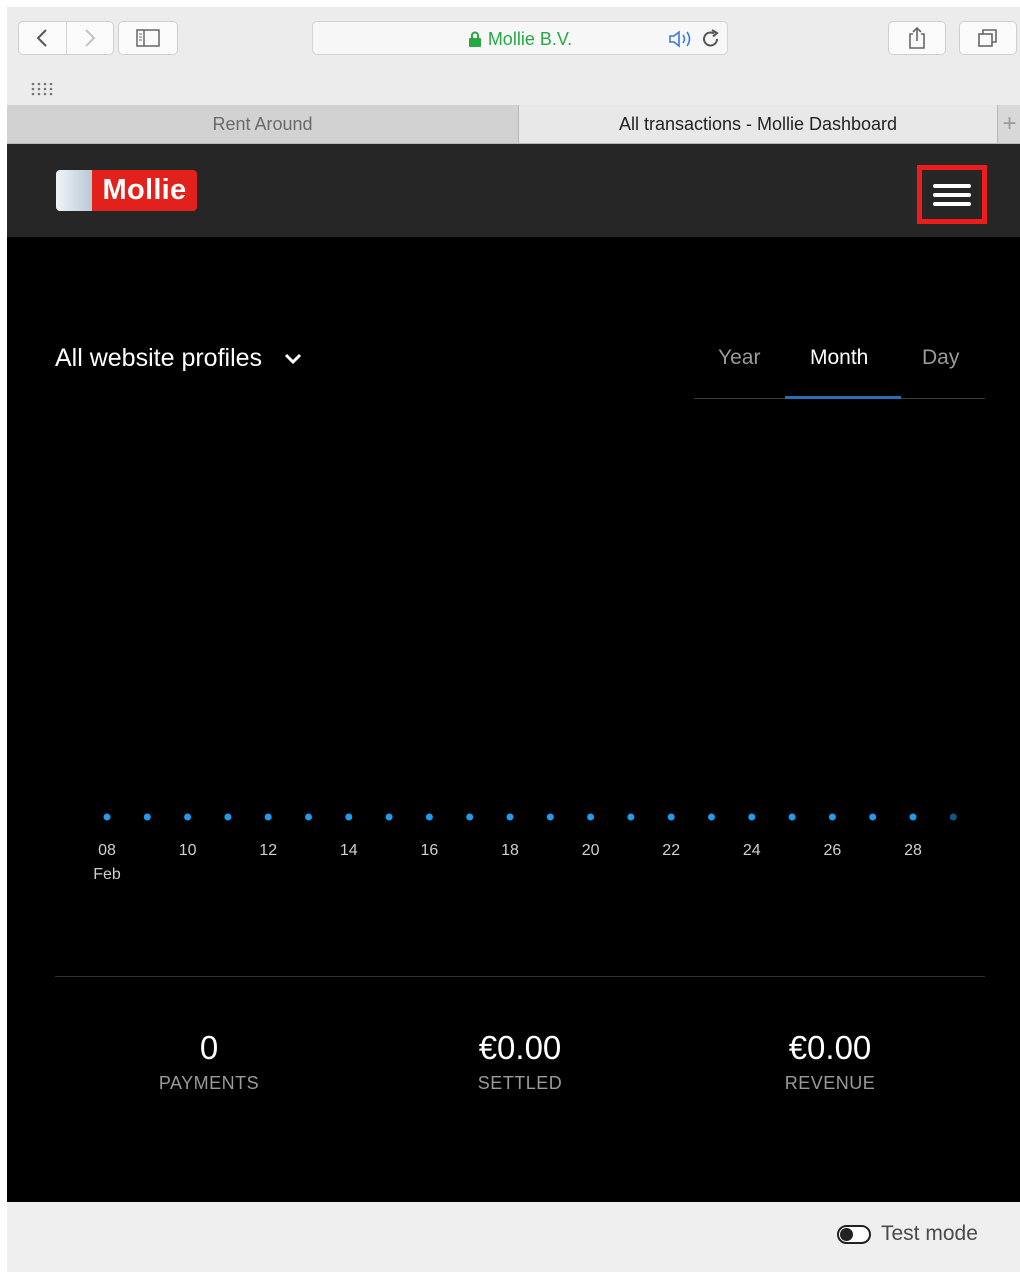 This screenshot has height=1272, width=1020. I want to click on stat-payments: 0 PAYMENTS, so click(209, 1061).